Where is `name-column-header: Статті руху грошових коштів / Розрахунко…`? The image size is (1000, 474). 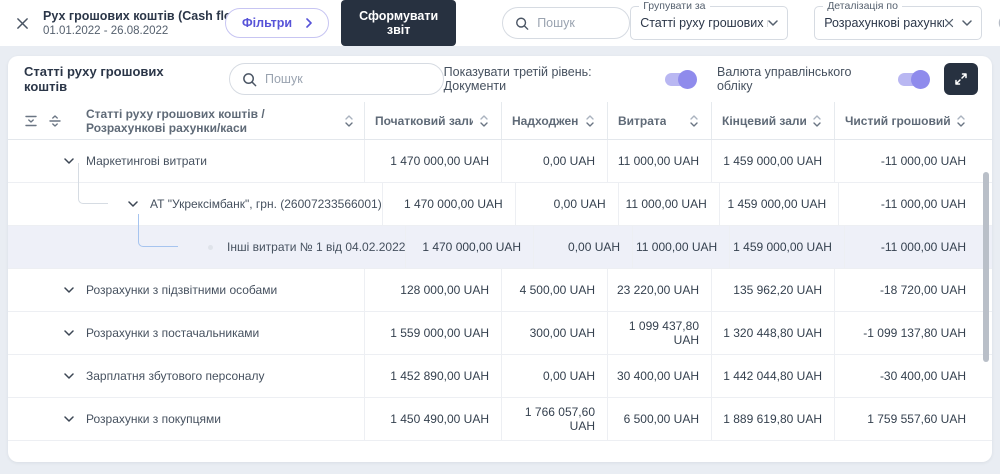
name-column-header: Статті руху грошових коштів / Розрахунко… is located at coordinates (186, 120).